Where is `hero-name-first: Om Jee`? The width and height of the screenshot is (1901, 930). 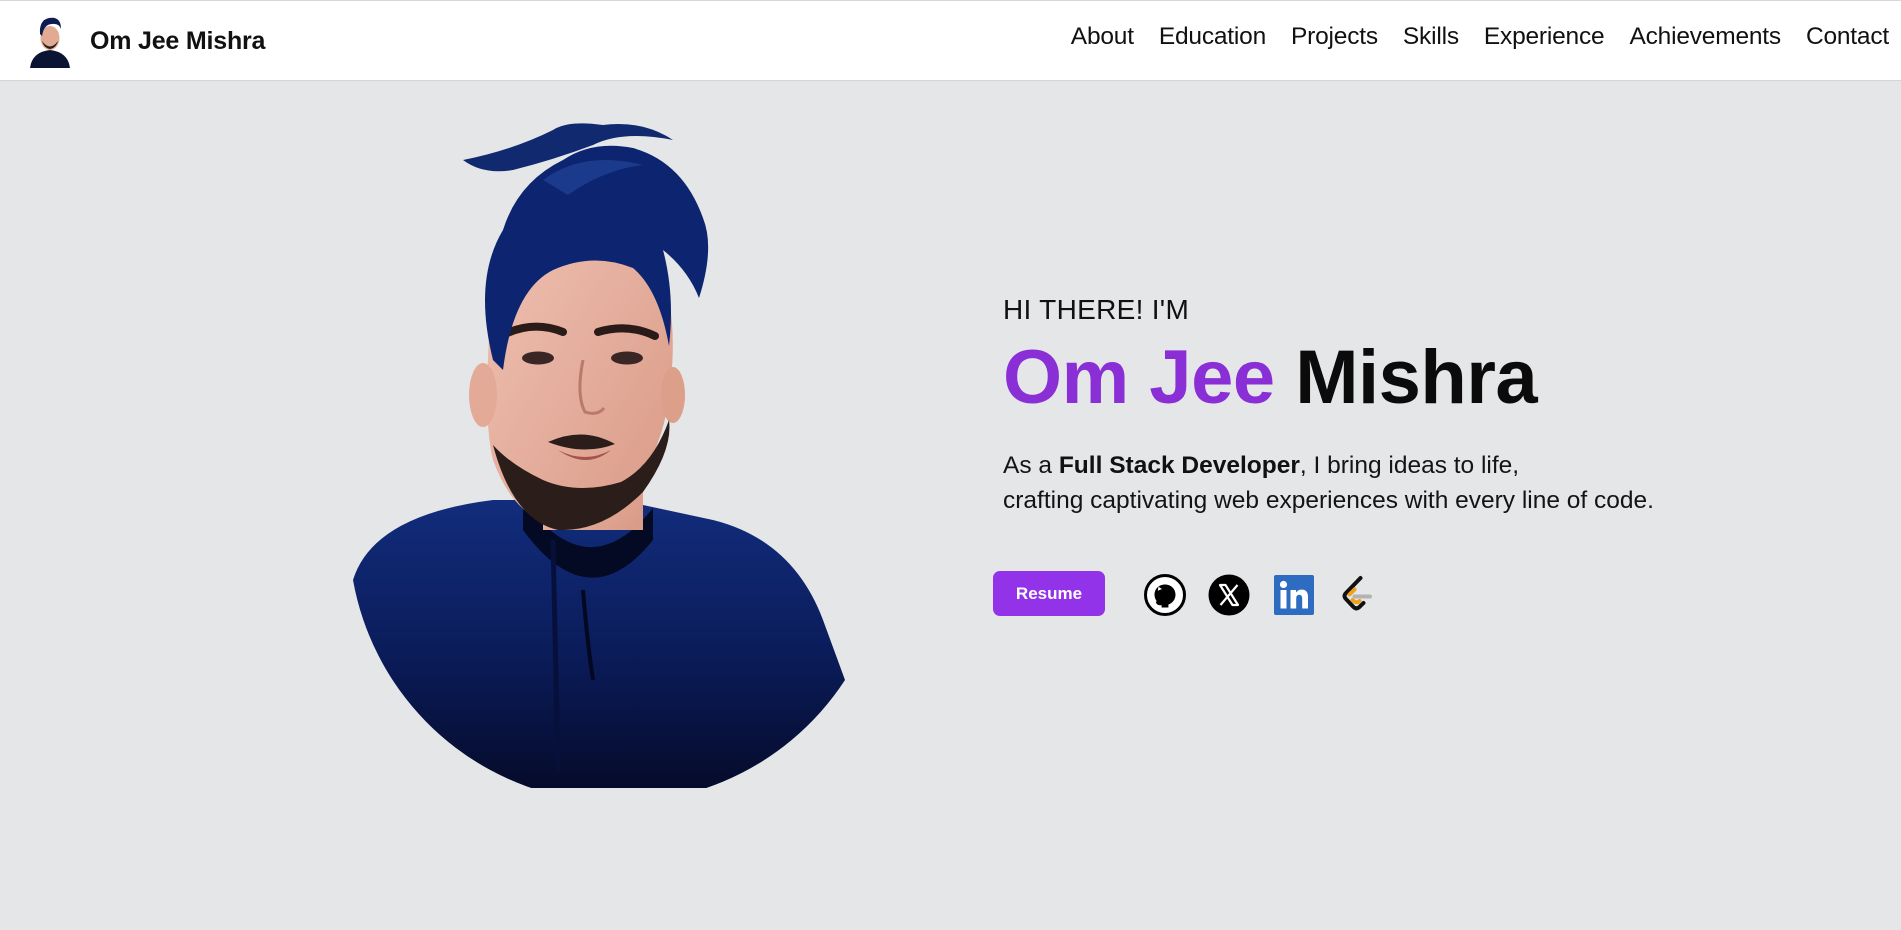
hero-name-first: Om Jee is located at coordinates (1139, 377).